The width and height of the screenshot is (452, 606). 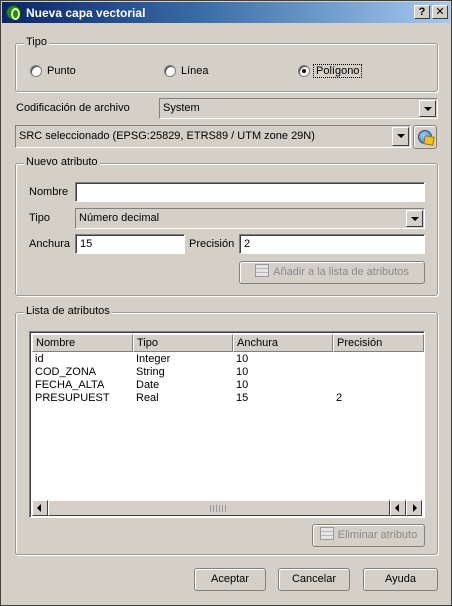 What do you see at coordinates (422, 12) in the screenshot?
I see `help-title-button: ?` at bounding box center [422, 12].